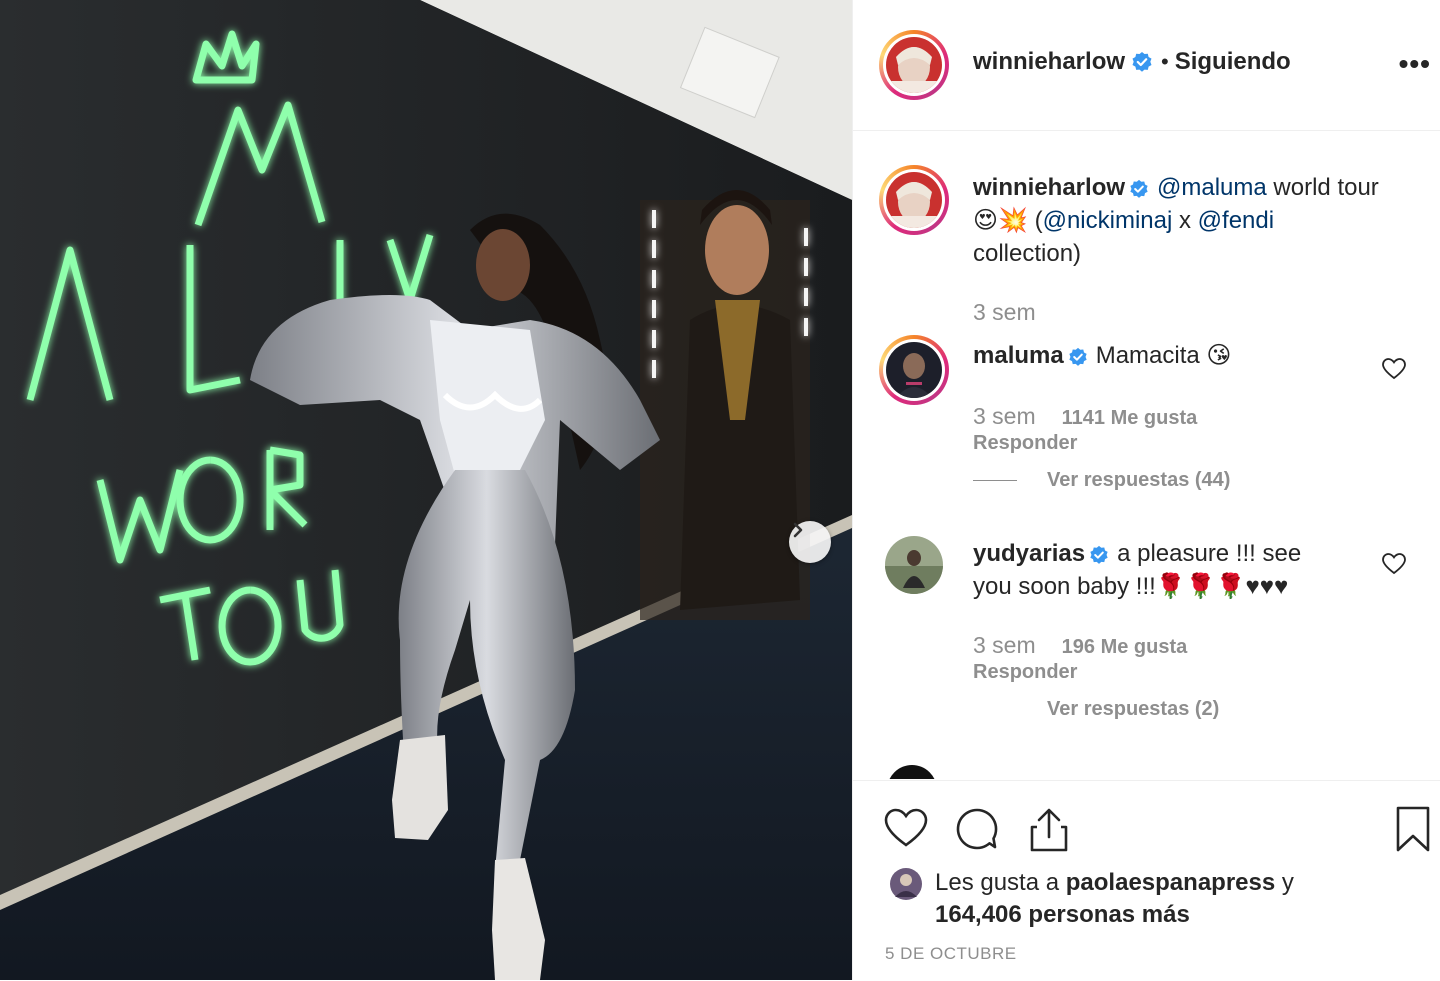  I want to click on author-avatar, so click(914, 65).